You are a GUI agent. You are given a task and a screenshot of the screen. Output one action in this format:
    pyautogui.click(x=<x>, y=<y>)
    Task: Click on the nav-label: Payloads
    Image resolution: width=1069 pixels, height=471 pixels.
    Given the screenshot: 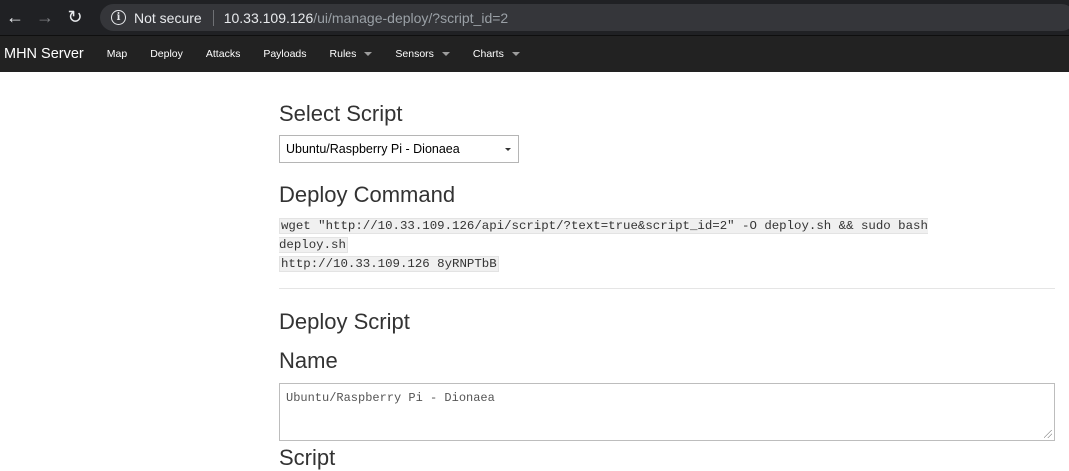 What is the action you would take?
    pyautogui.click(x=285, y=54)
    